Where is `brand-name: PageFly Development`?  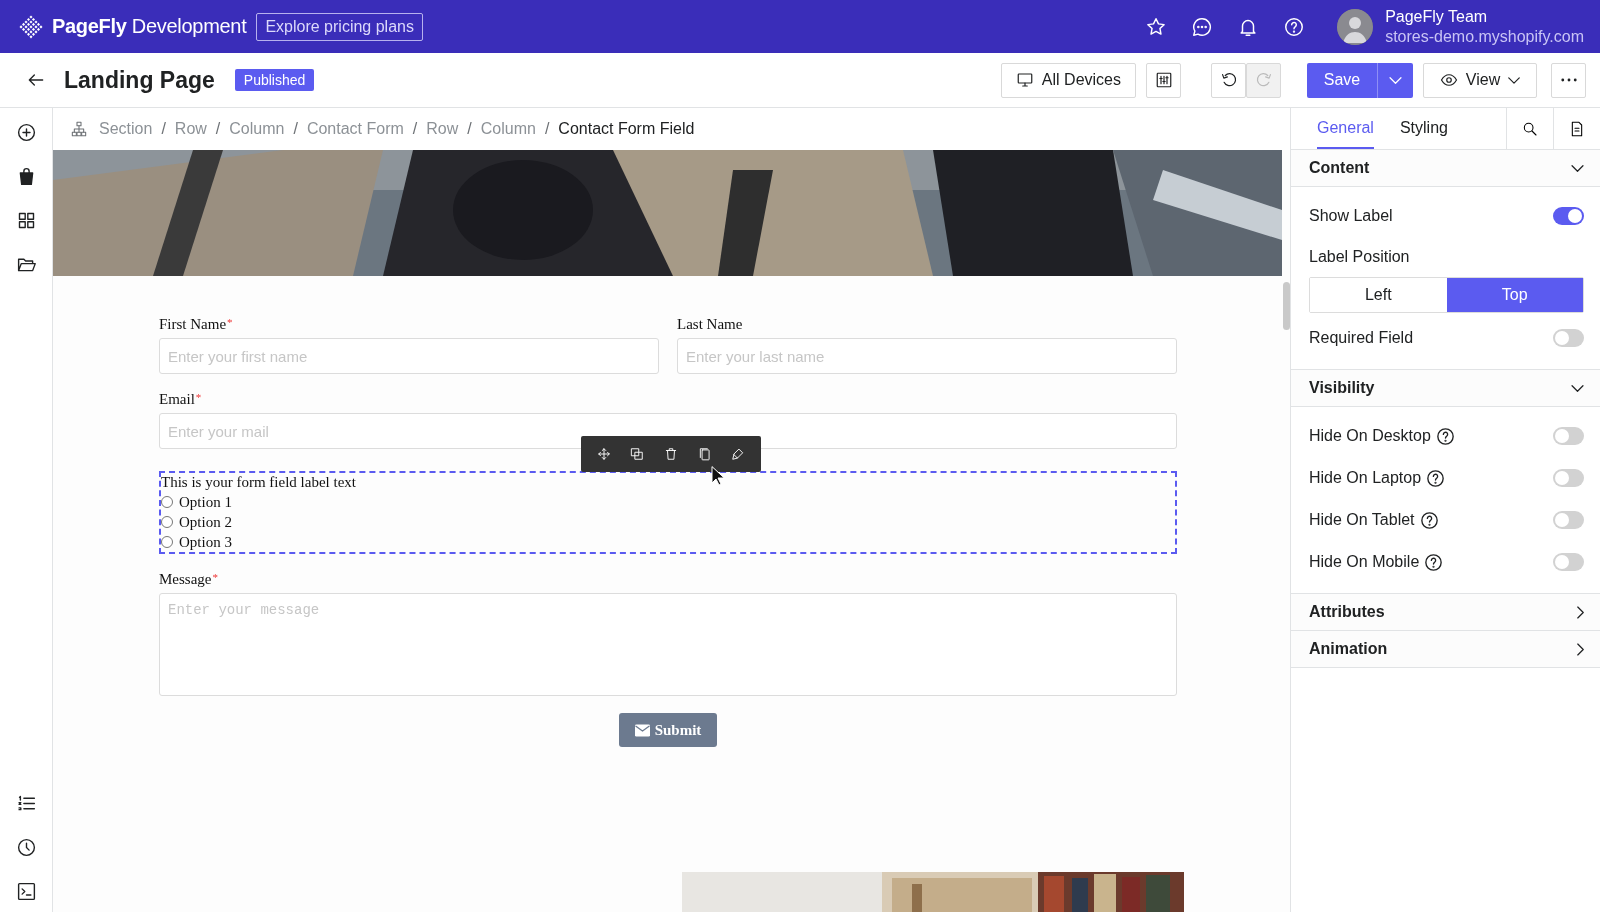 brand-name: PageFly Development is located at coordinates (149, 26).